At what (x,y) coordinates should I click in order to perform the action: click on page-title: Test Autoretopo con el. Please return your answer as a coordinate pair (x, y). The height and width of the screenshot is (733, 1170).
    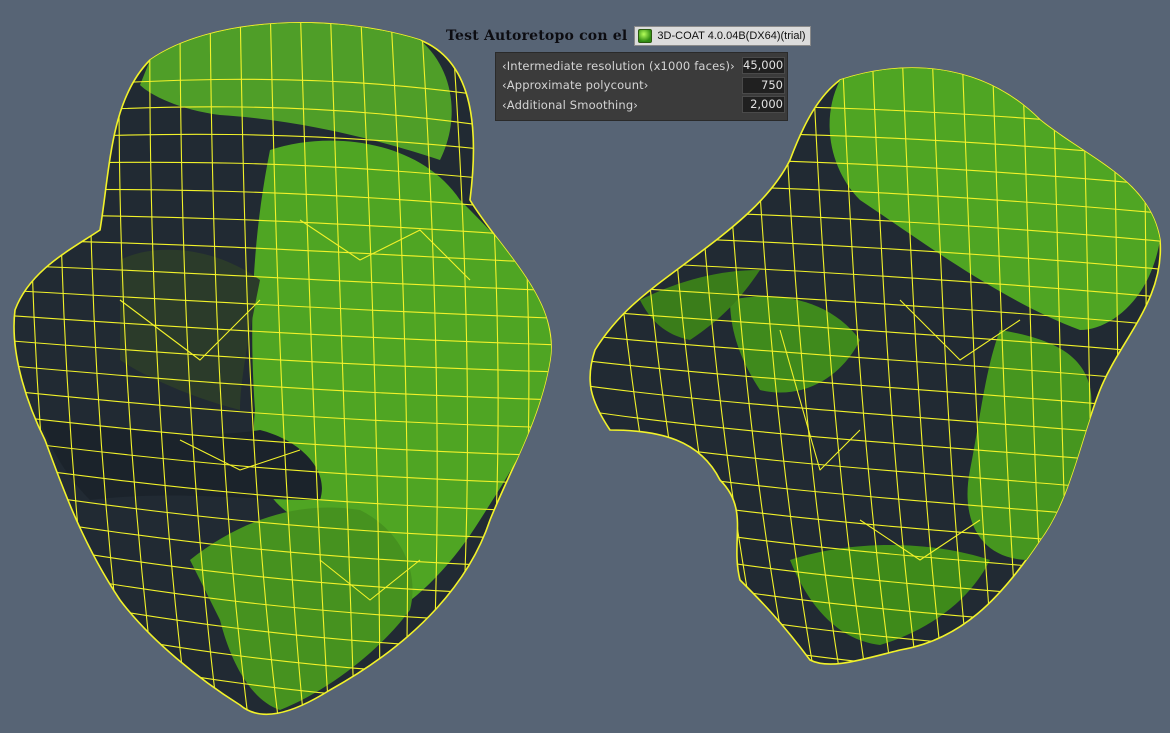
    Looking at the image, I should click on (537, 36).